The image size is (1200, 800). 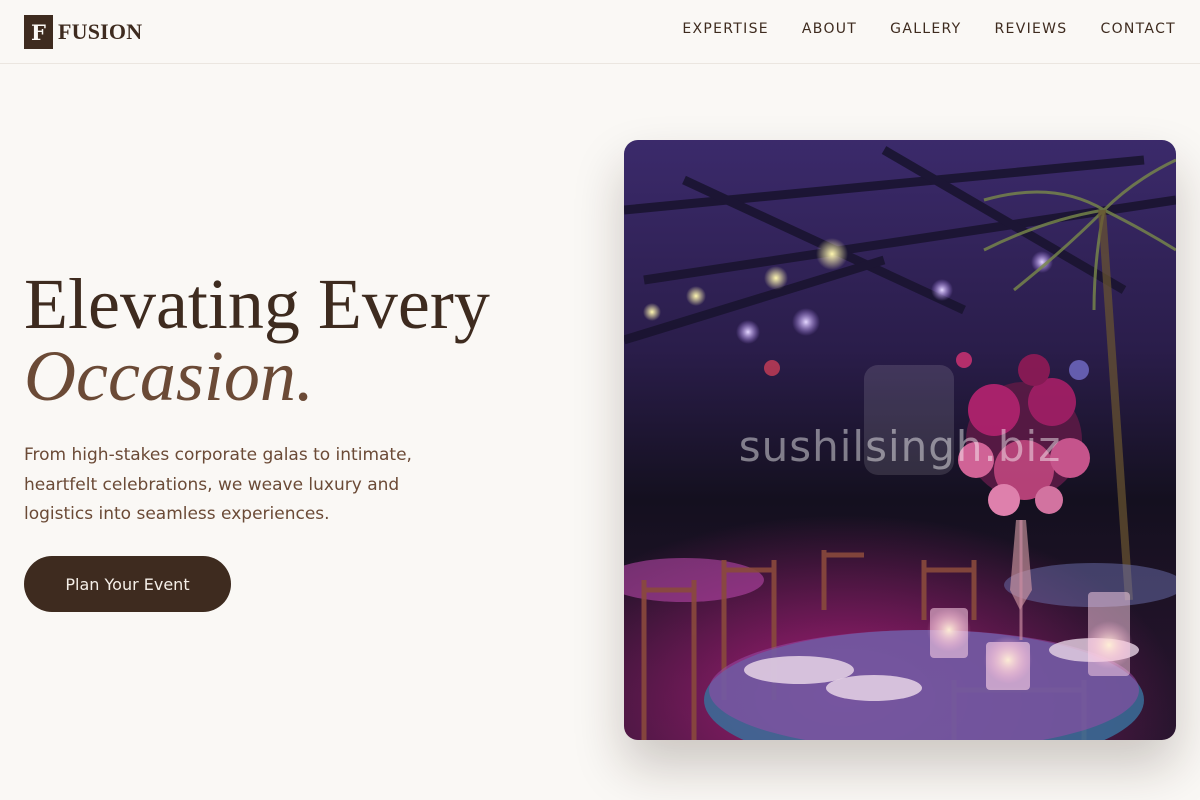 I want to click on plan-your-event-button: Plan Your Event, so click(x=127, y=584).